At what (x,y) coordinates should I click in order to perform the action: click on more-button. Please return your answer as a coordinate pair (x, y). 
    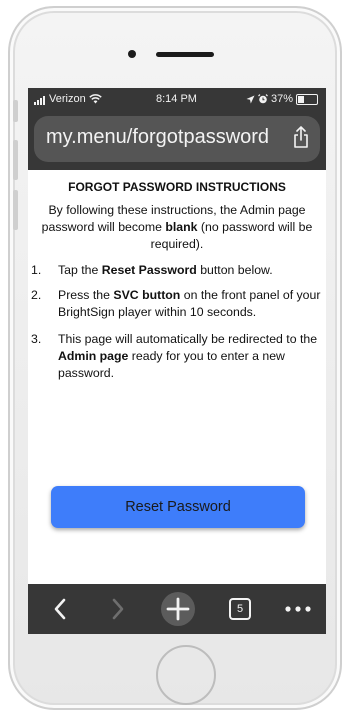
    Looking at the image, I should click on (298, 609).